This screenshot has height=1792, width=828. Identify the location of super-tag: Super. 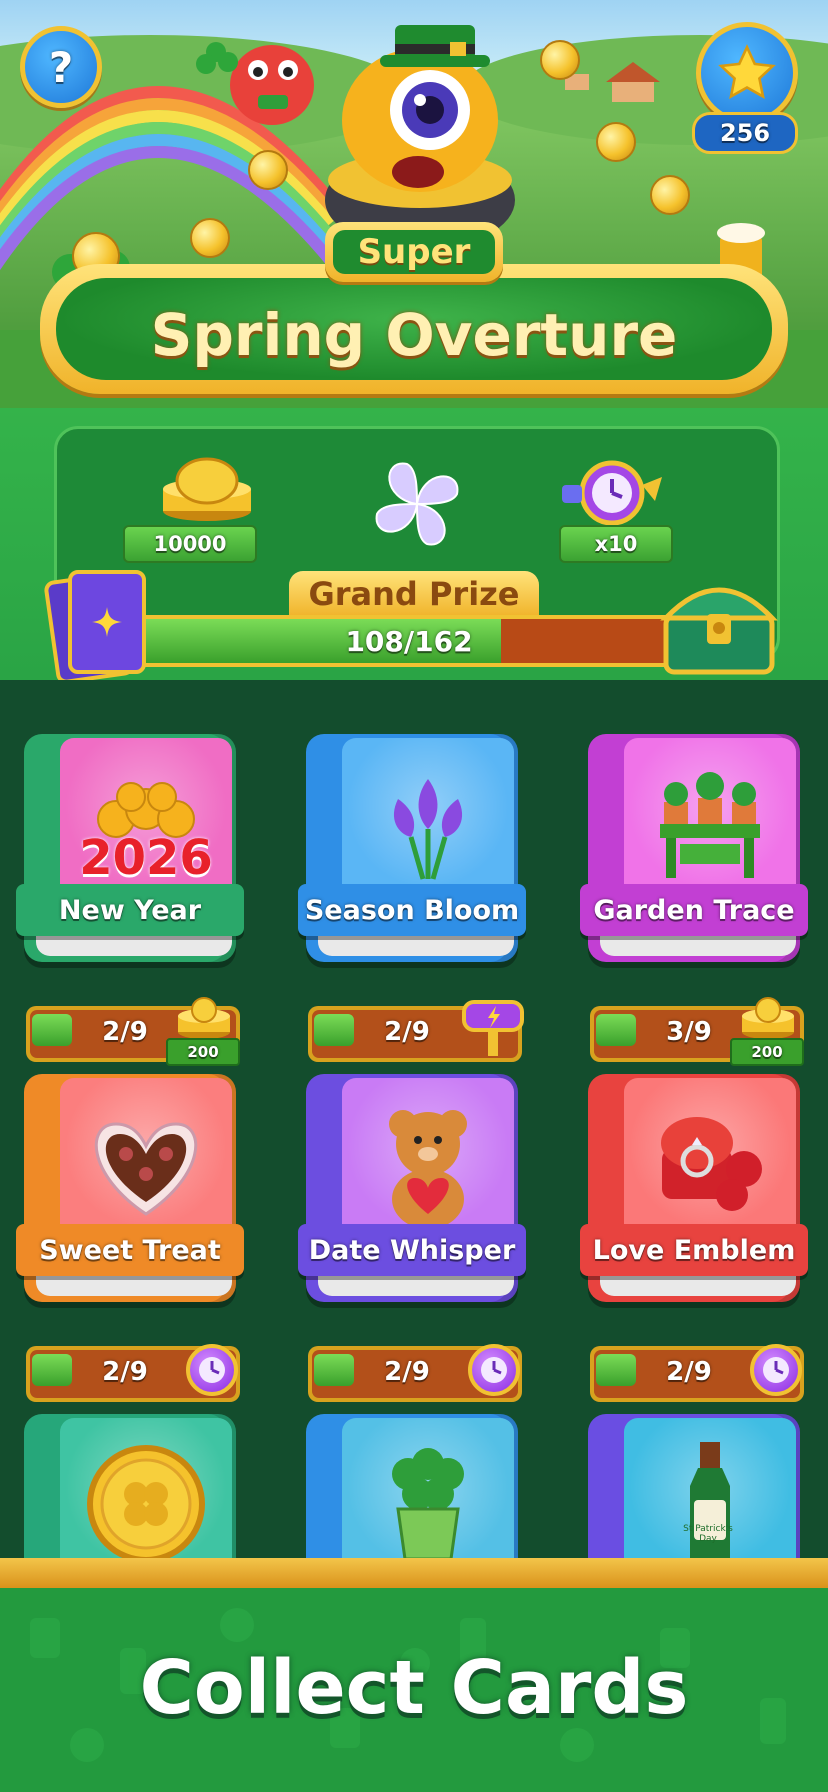
(414, 252).